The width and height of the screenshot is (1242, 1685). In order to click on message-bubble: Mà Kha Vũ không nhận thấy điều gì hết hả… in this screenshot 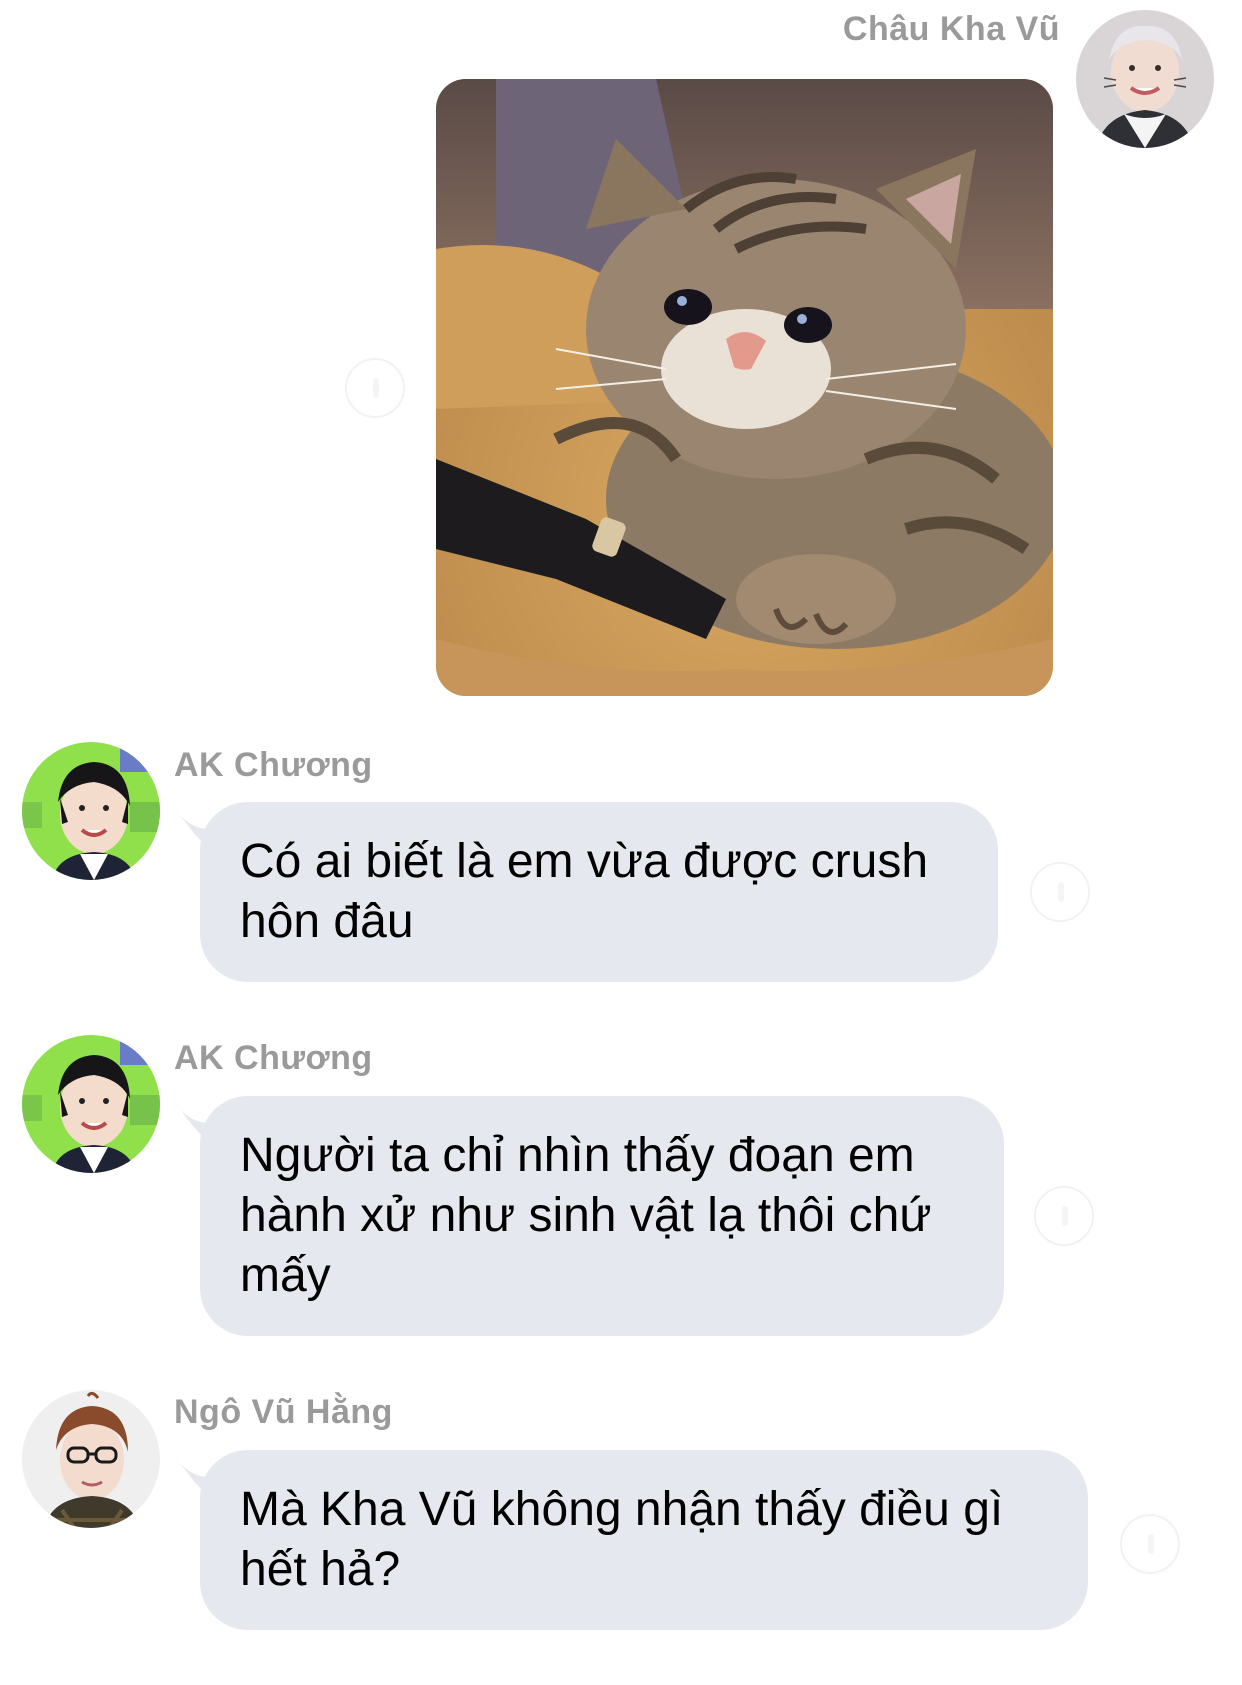, I will do `click(644, 1540)`.